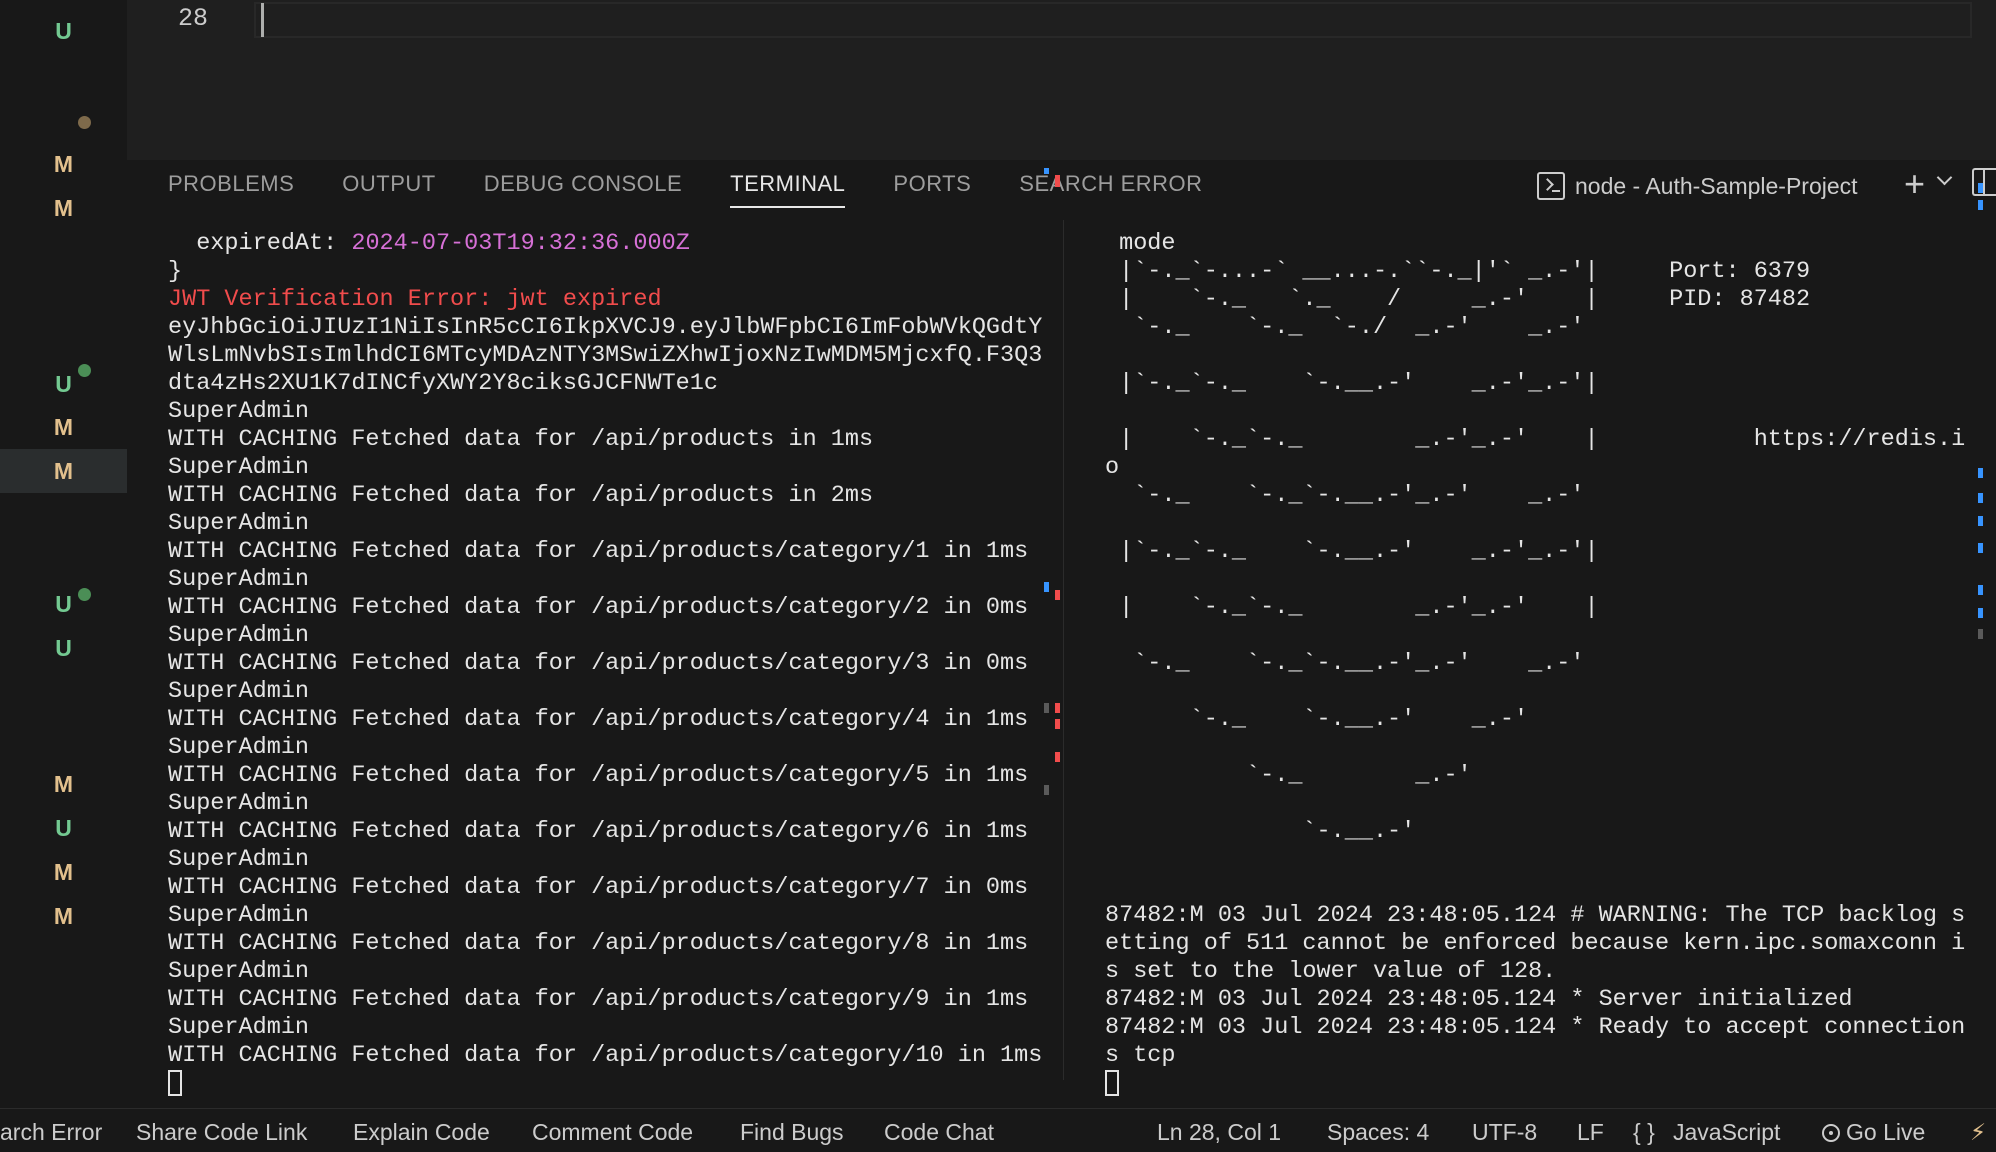 The width and height of the screenshot is (1996, 1152). Describe the element at coordinates (1726, 1132) in the screenshot. I see `status-language: JavaScript` at that location.